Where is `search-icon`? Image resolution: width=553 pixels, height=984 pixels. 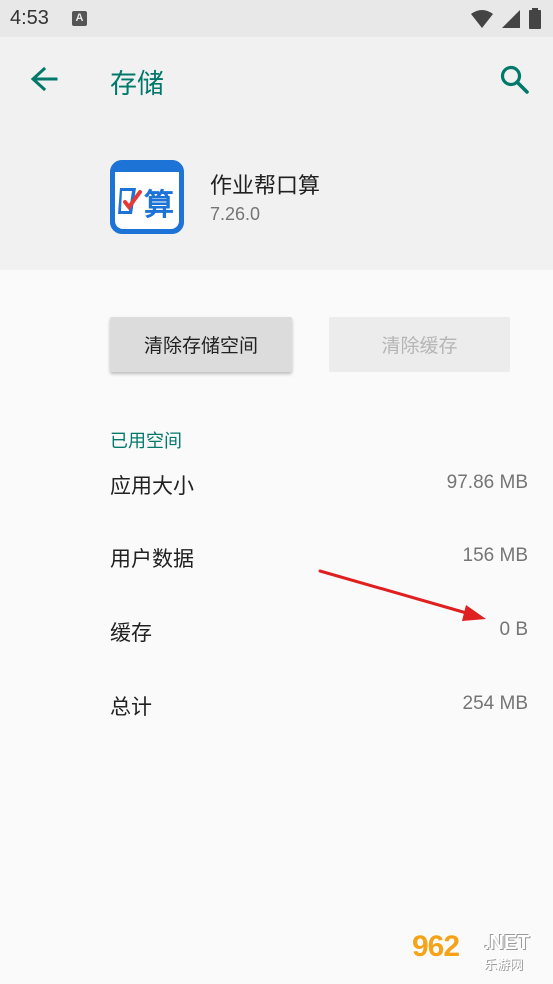 search-icon is located at coordinates (514, 79).